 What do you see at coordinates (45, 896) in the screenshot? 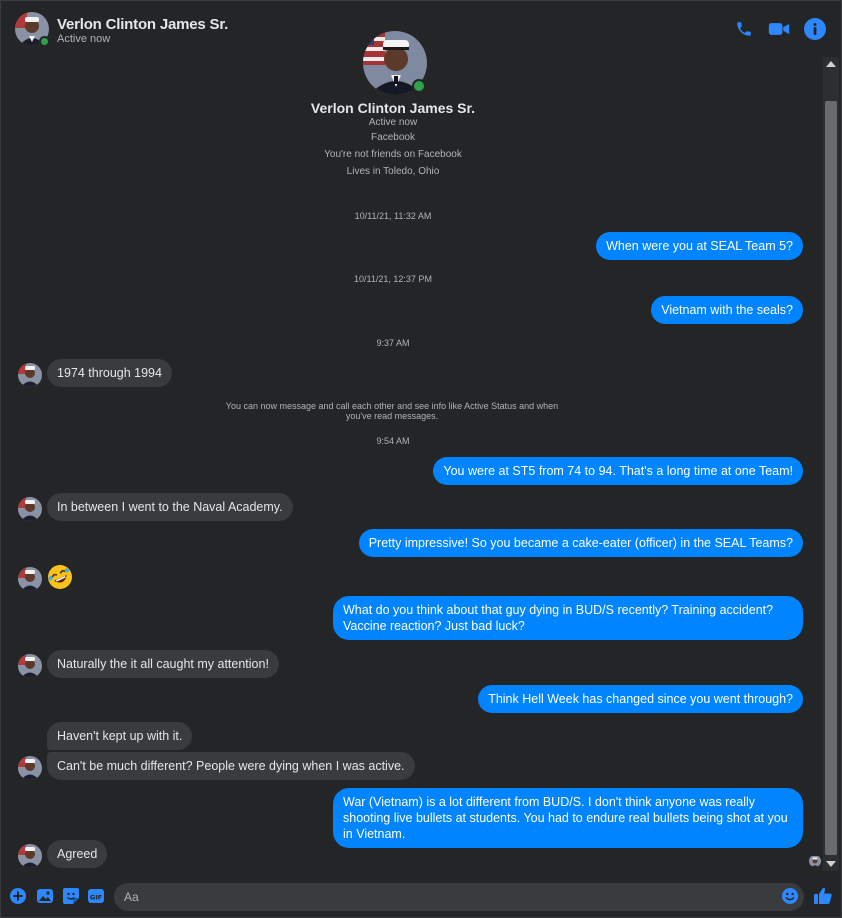
I see `photo-icon` at bounding box center [45, 896].